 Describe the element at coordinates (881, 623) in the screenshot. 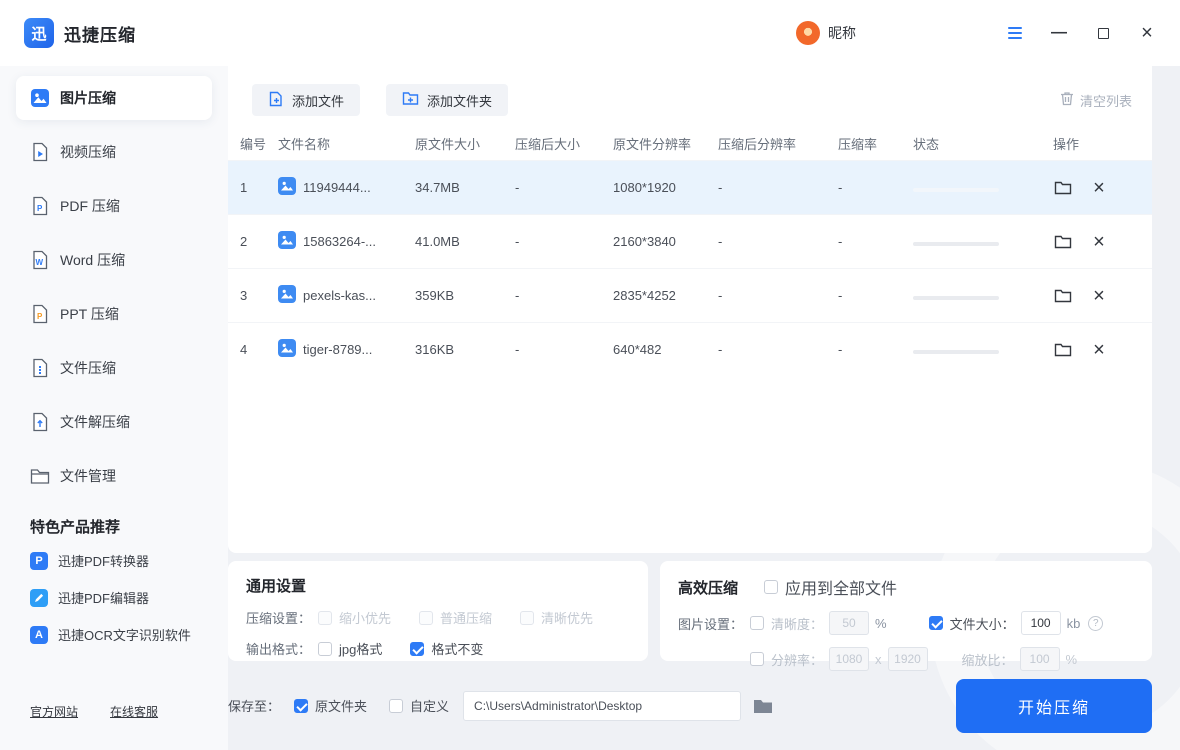

I see `clarity-unit: %` at that location.